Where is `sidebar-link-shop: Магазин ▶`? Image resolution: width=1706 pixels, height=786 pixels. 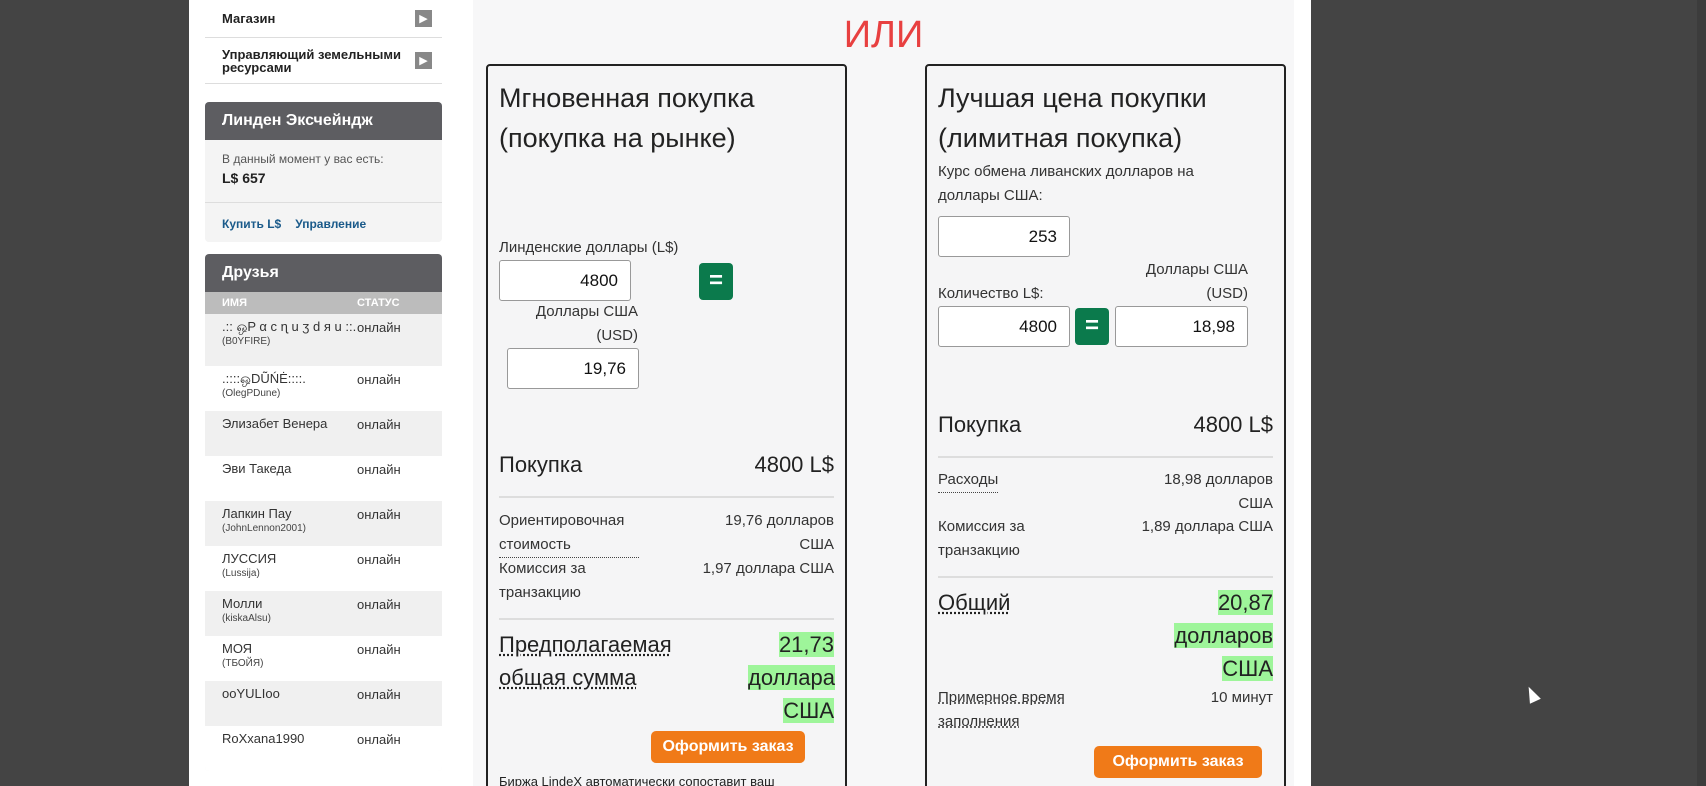
sidebar-link-shop: Магазин ▶ is located at coordinates (323, 19).